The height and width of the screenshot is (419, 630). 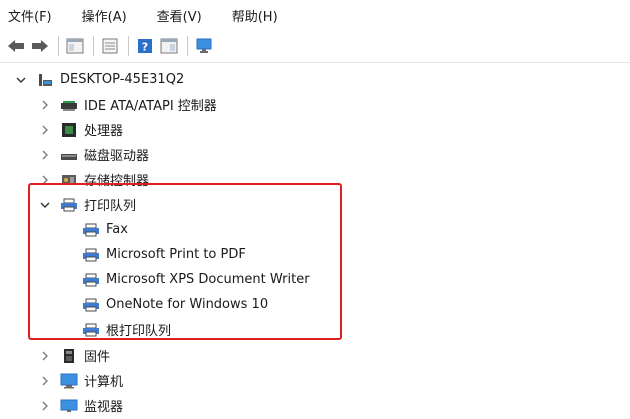 What do you see at coordinates (110, 206) in the screenshot?
I see `tree-item-label: 打印队列` at bounding box center [110, 206].